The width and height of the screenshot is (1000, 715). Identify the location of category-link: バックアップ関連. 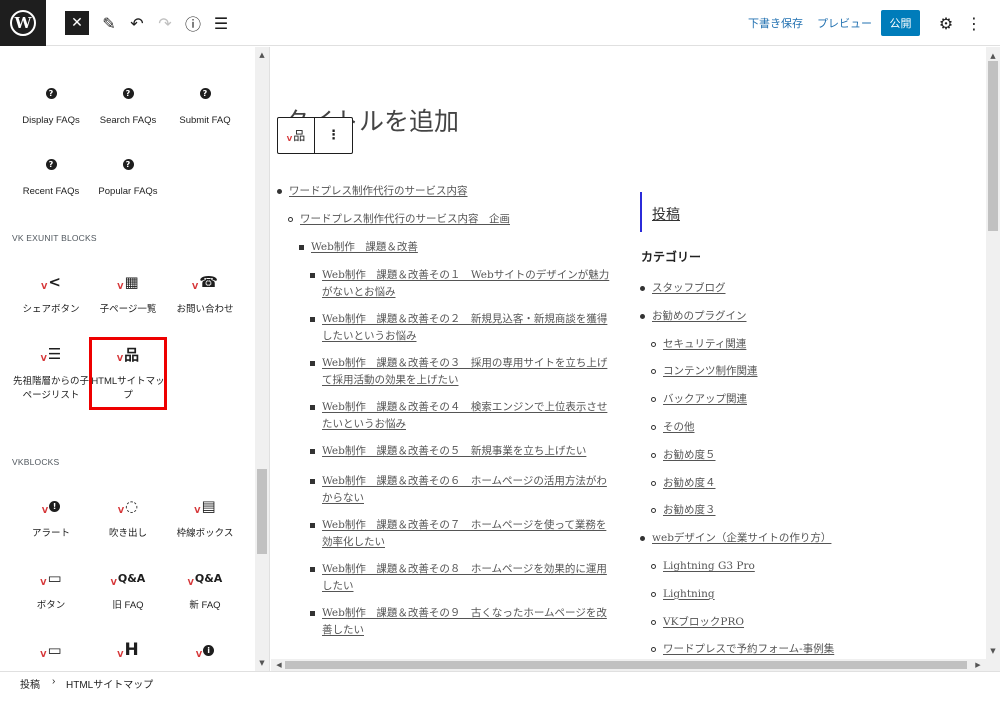
(705, 399).